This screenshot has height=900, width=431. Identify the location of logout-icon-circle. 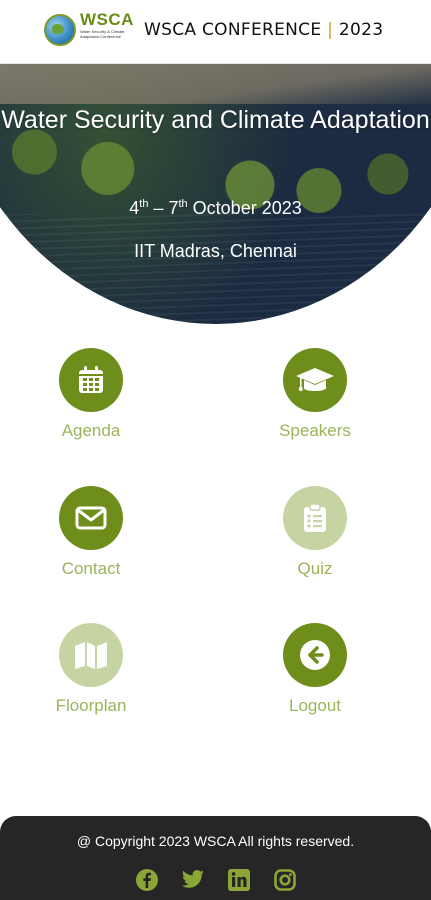
(315, 655).